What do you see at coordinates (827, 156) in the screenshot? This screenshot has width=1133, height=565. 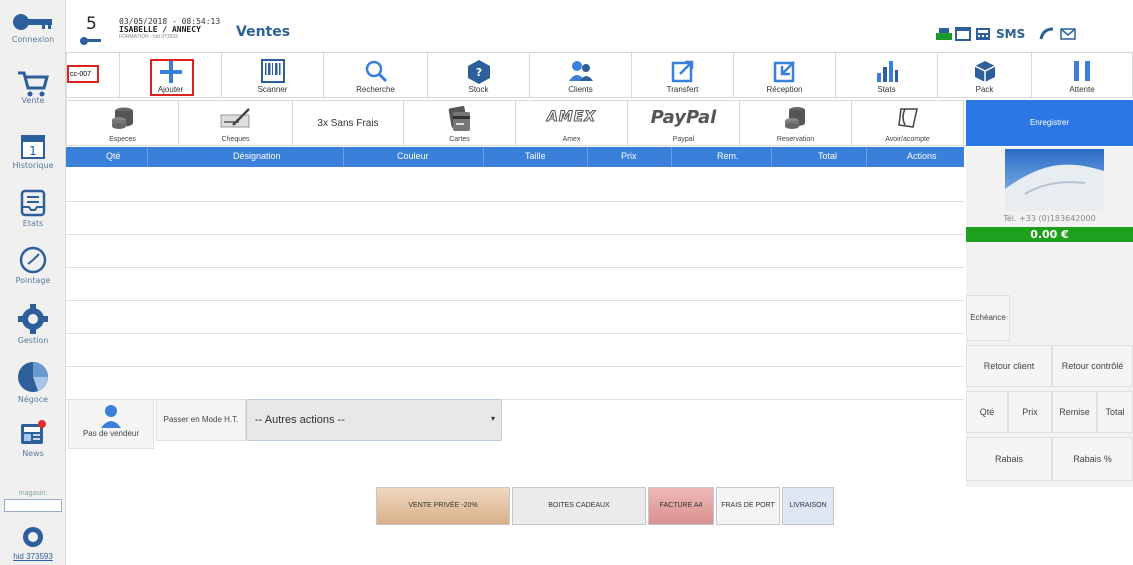 I see `column-header: Total` at bounding box center [827, 156].